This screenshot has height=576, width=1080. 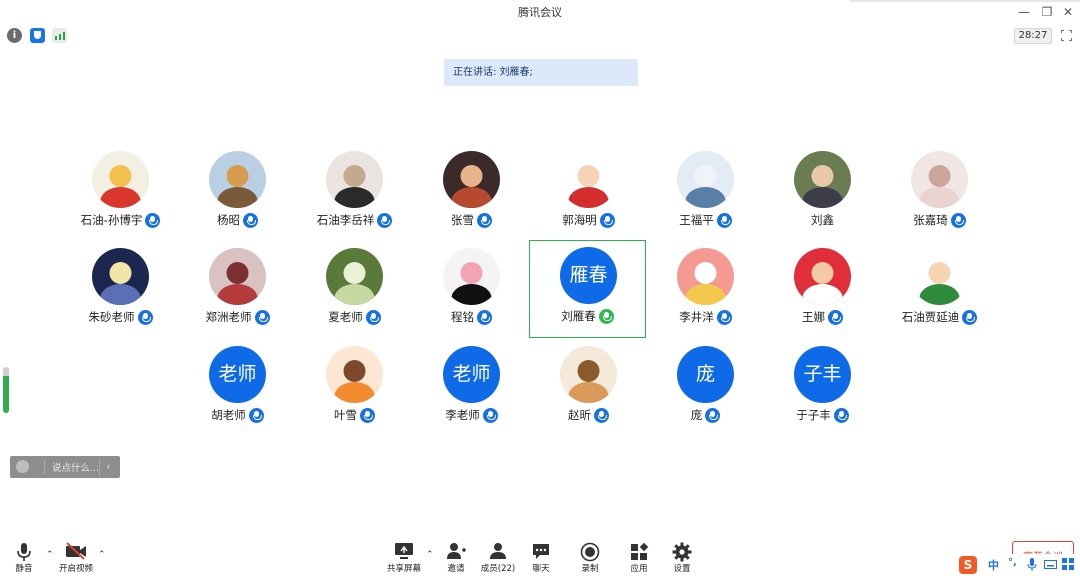 What do you see at coordinates (590, 569) in the screenshot?
I see `record-label: 录制` at bounding box center [590, 569].